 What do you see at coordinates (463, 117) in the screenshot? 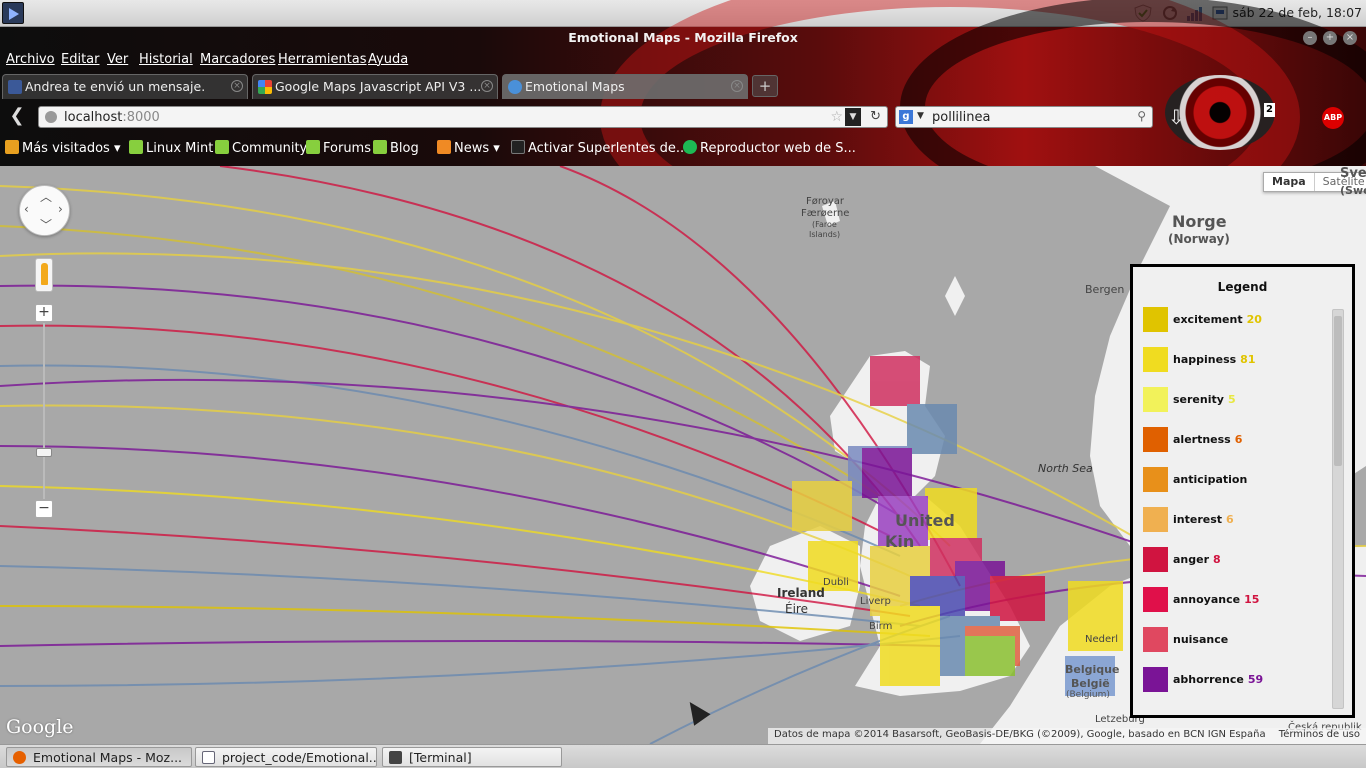
I see `url-bar: localhost:8000 ☆ ▼ ↻` at bounding box center [463, 117].